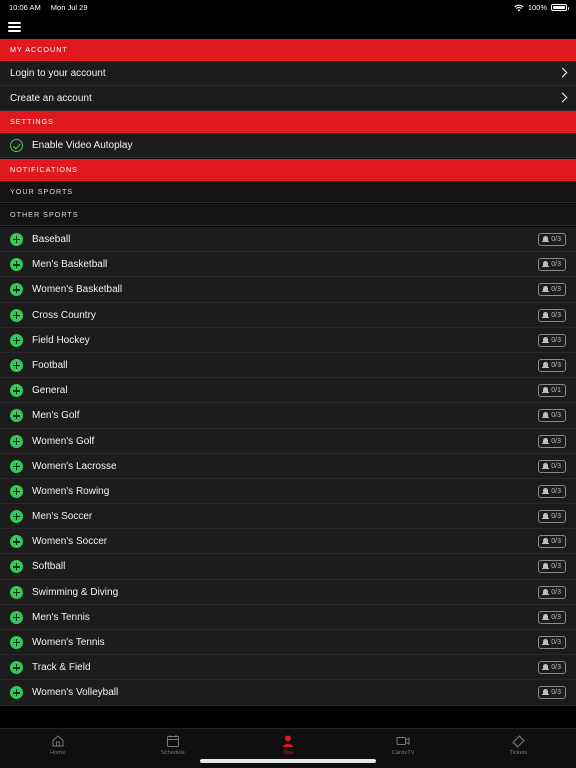  What do you see at coordinates (288, 416) in the screenshot?
I see `sport-row: Men's Golf 0/3` at bounding box center [288, 416].